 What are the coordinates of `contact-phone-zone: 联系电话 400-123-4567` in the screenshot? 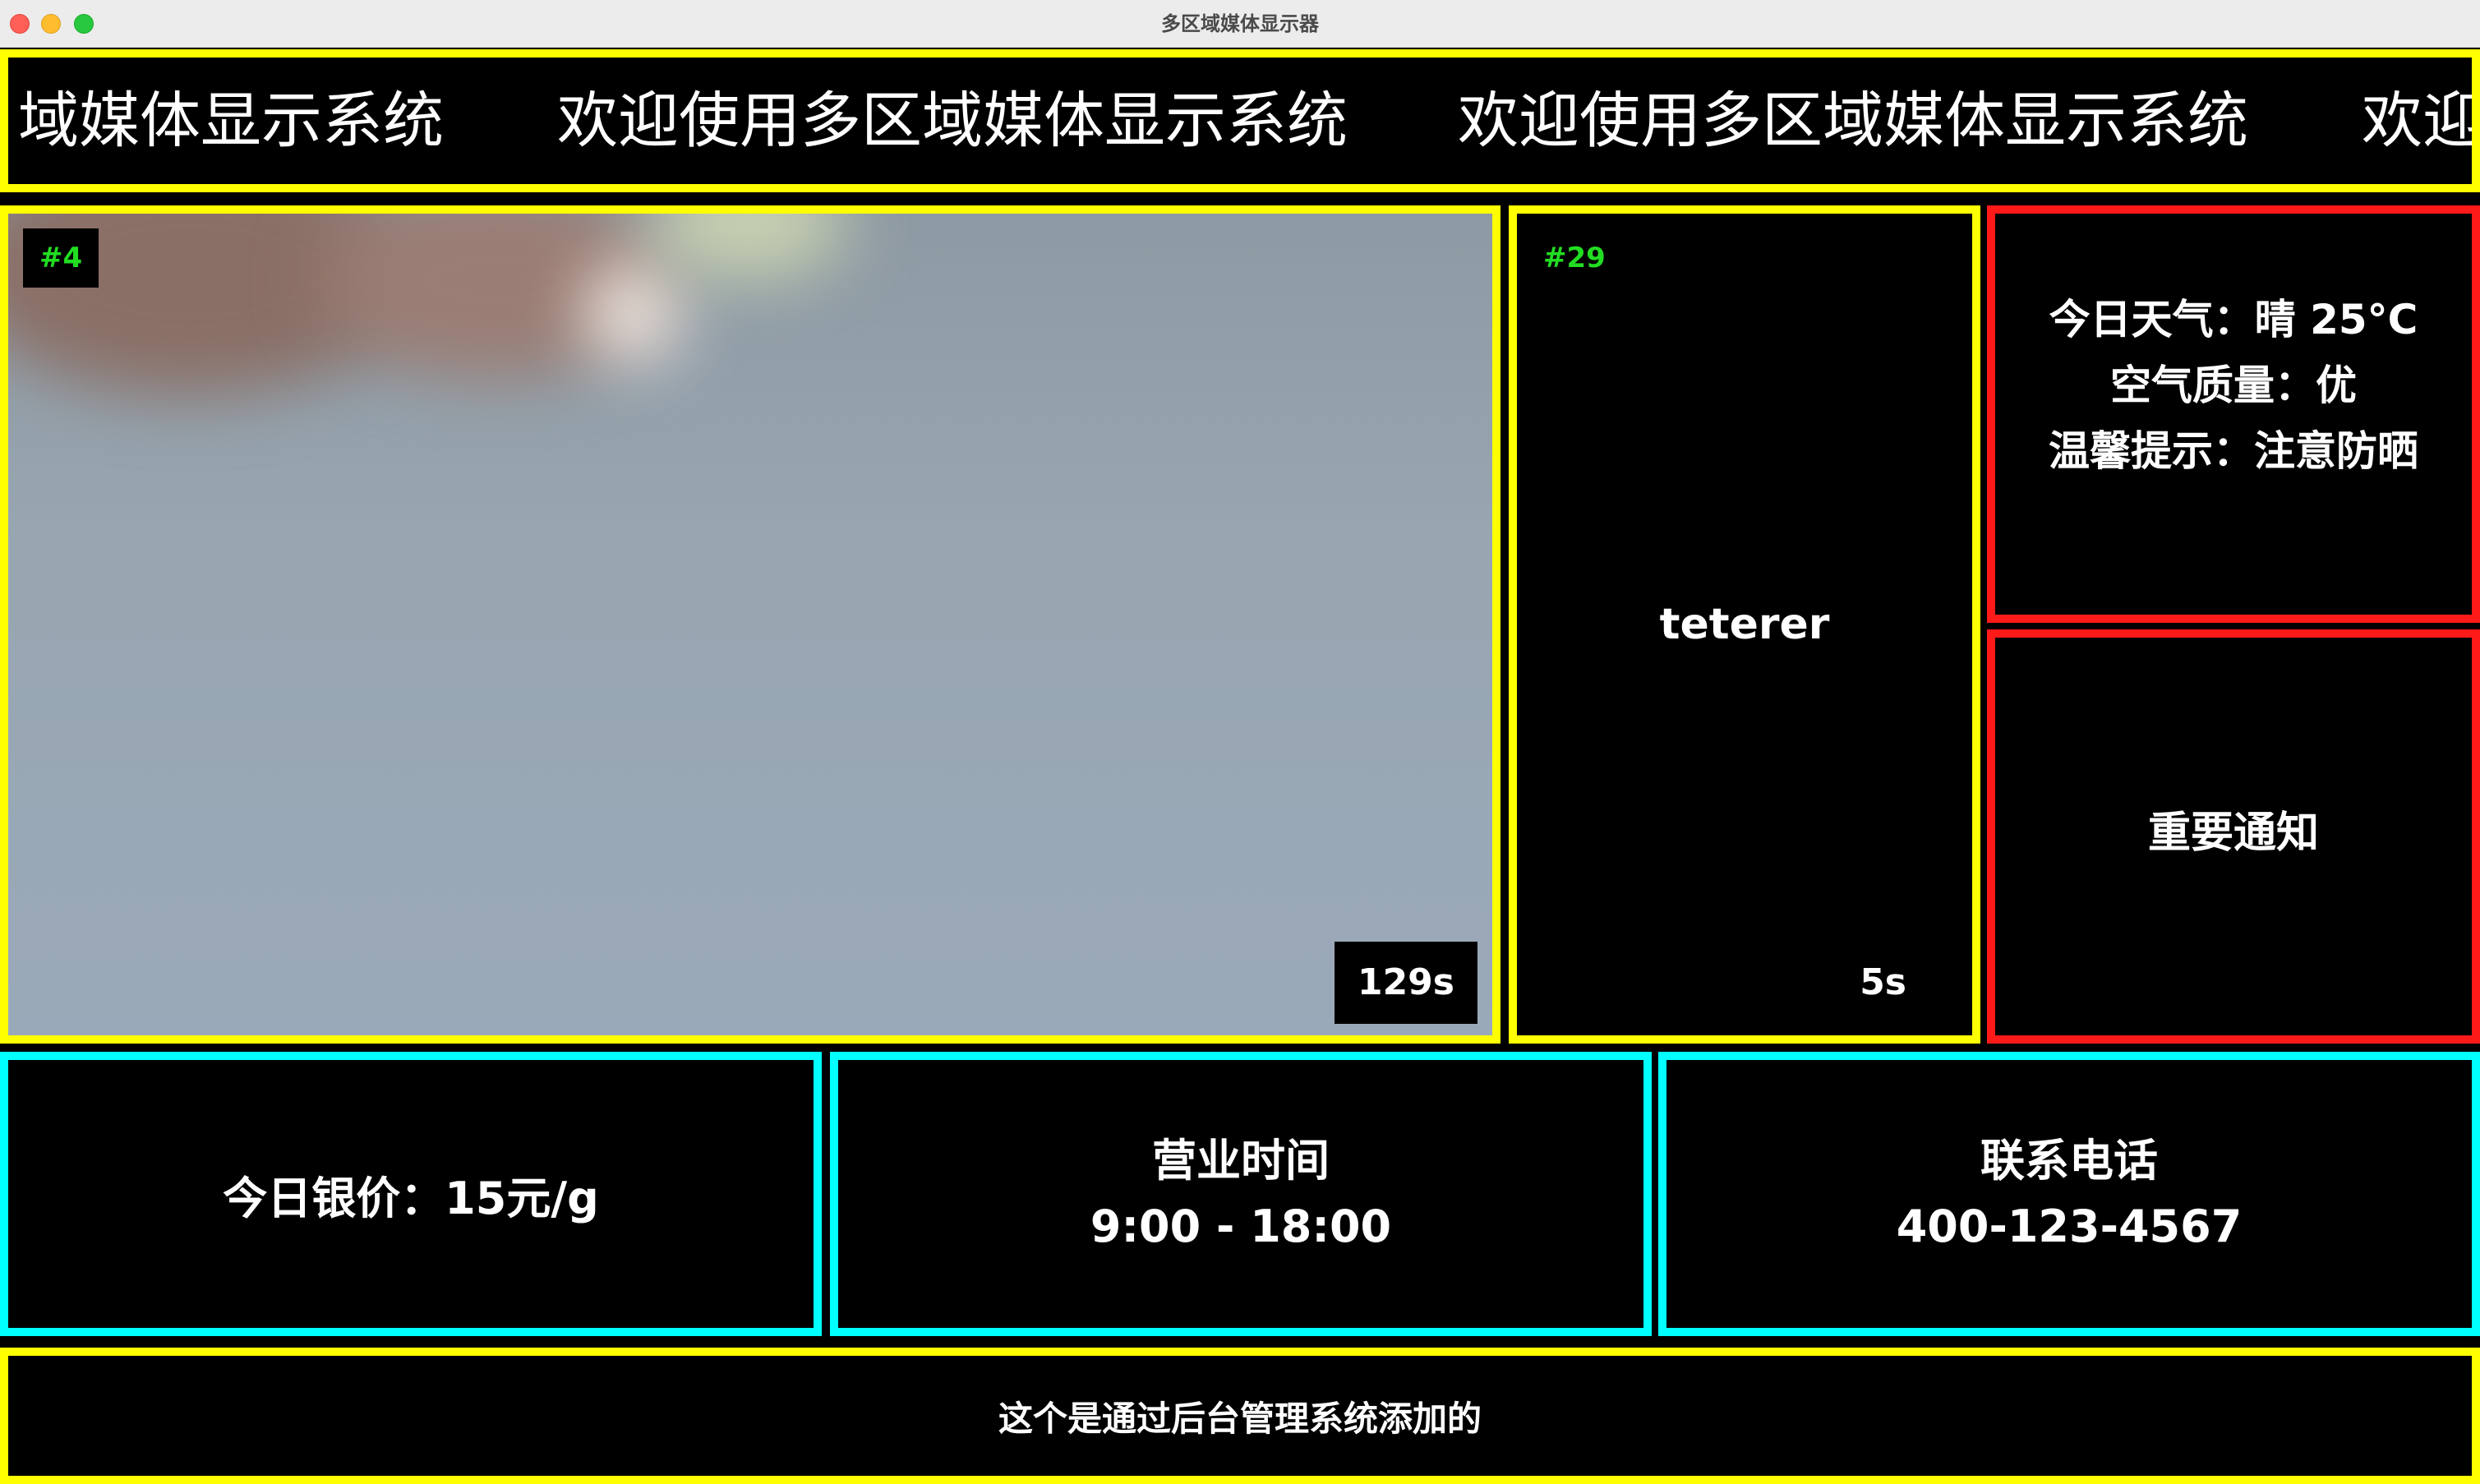 It's located at (2069, 1194).